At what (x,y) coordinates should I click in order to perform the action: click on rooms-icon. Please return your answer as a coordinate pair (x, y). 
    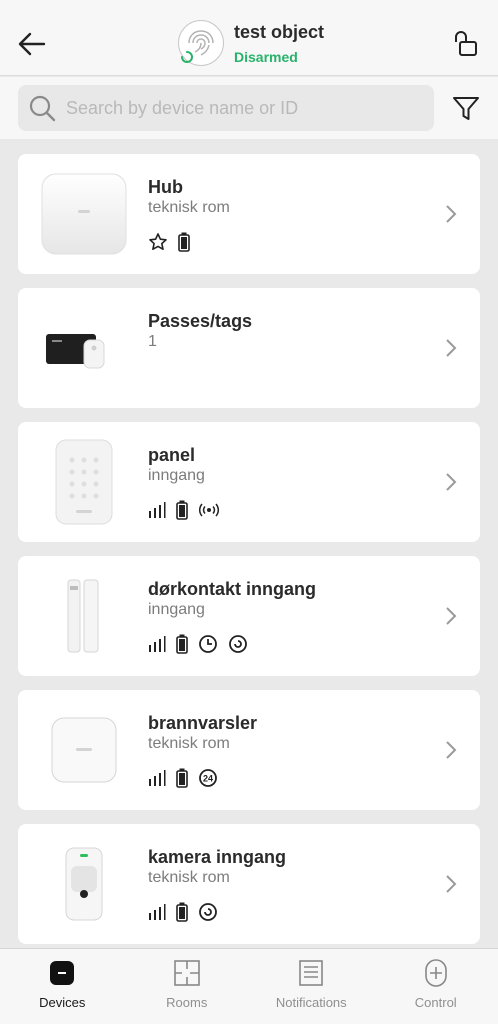
    Looking at the image, I should click on (187, 973).